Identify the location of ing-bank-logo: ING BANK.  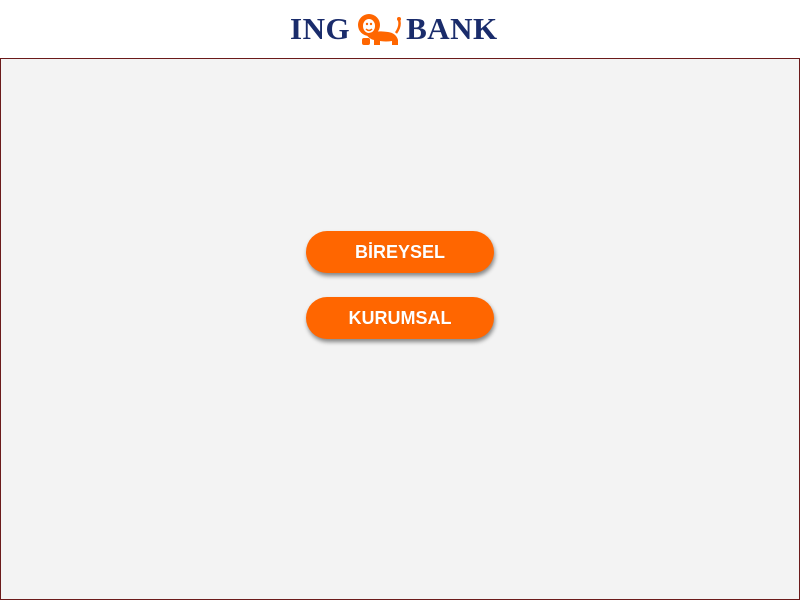
(394, 29).